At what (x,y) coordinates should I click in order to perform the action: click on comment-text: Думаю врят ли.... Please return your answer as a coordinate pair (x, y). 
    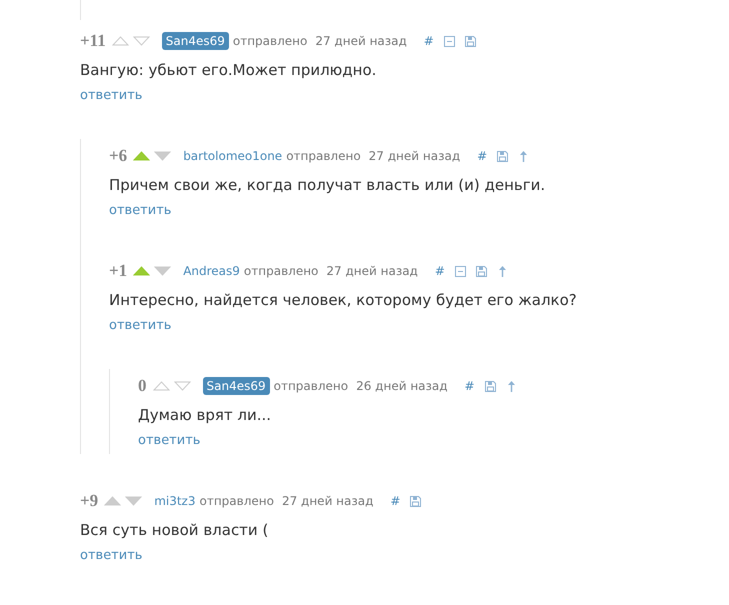
    Looking at the image, I should click on (205, 415).